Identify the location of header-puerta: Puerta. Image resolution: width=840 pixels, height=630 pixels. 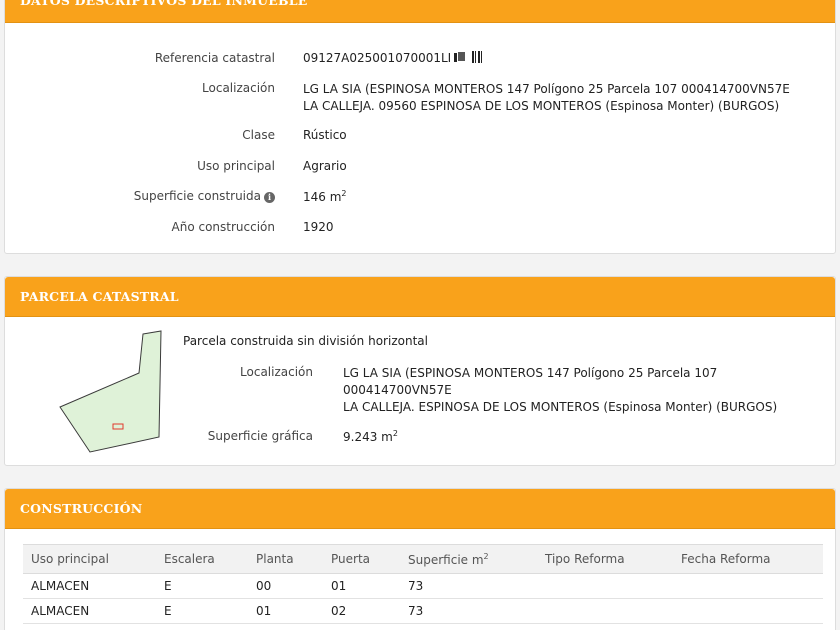
(361, 559).